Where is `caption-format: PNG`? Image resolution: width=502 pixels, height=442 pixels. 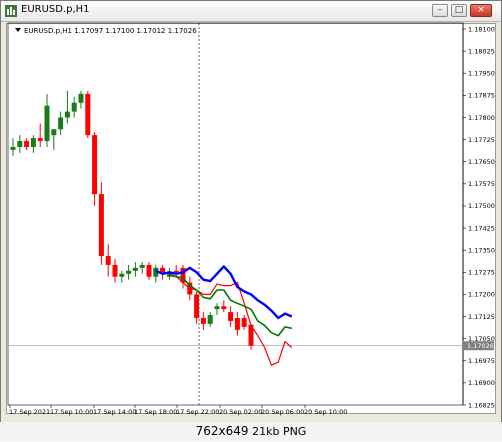
caption-format: PNG is located at coordinates (294, 431).